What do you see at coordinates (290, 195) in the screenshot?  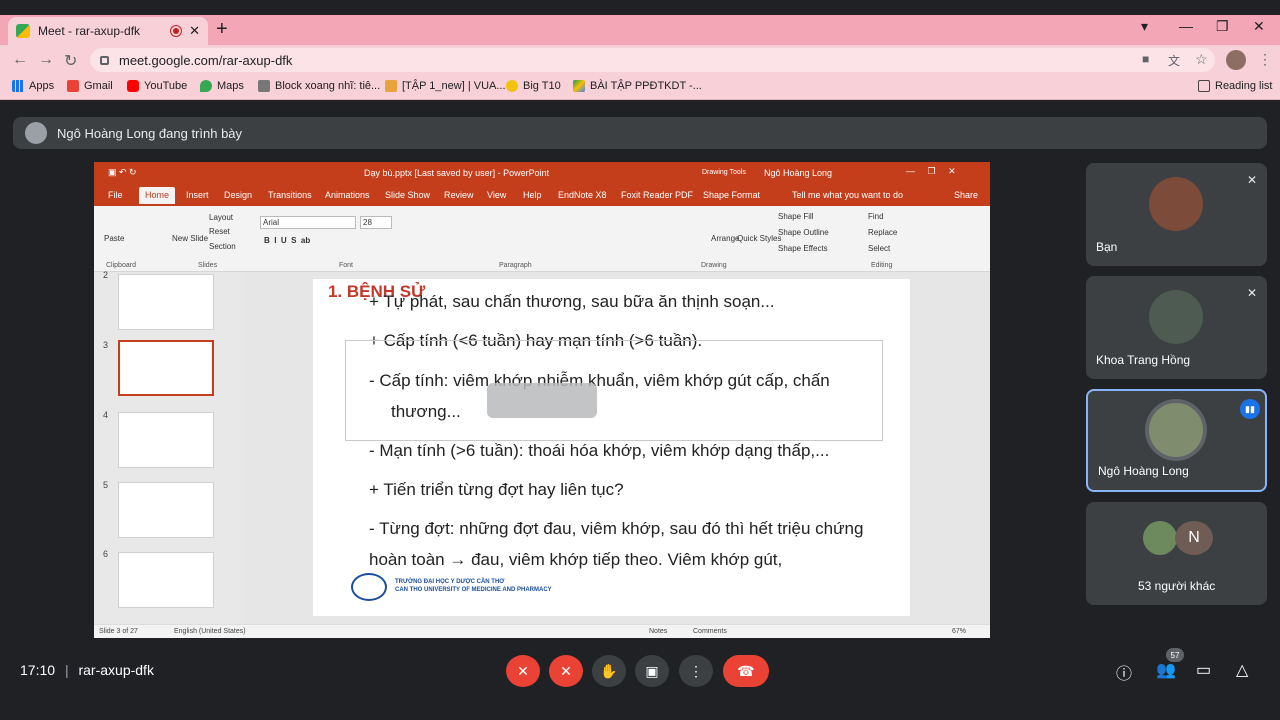 I see `ppt-tab-transitions: Transitions` at bounding box center [290, 195].